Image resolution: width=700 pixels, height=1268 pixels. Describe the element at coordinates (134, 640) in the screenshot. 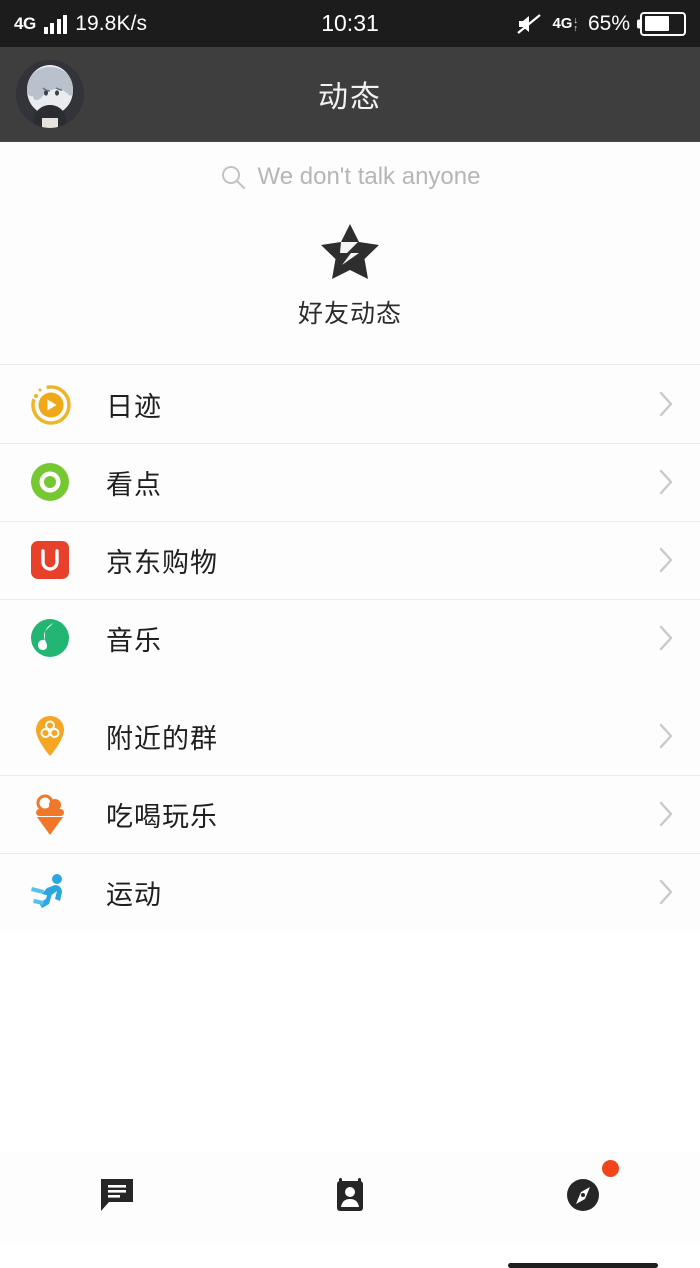

I see `list-item-label: 音乐` at that location.